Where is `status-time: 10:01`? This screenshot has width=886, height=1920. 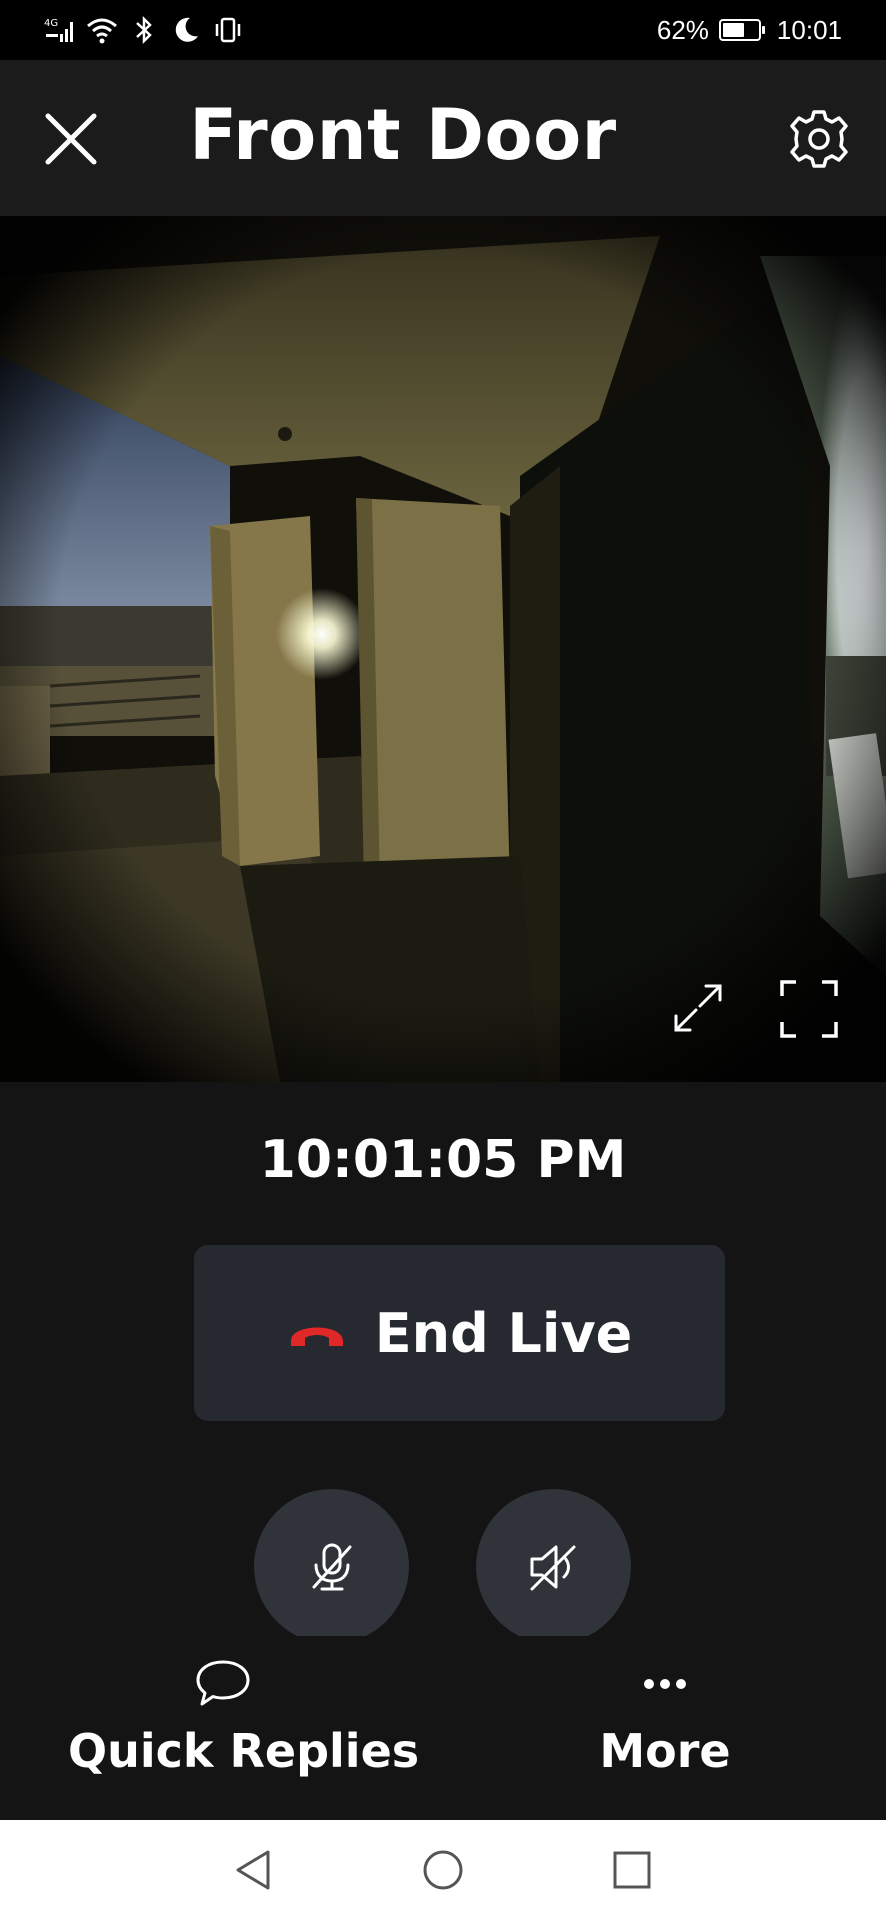 status-time: 10:01 is located at coordinates (809, 29).